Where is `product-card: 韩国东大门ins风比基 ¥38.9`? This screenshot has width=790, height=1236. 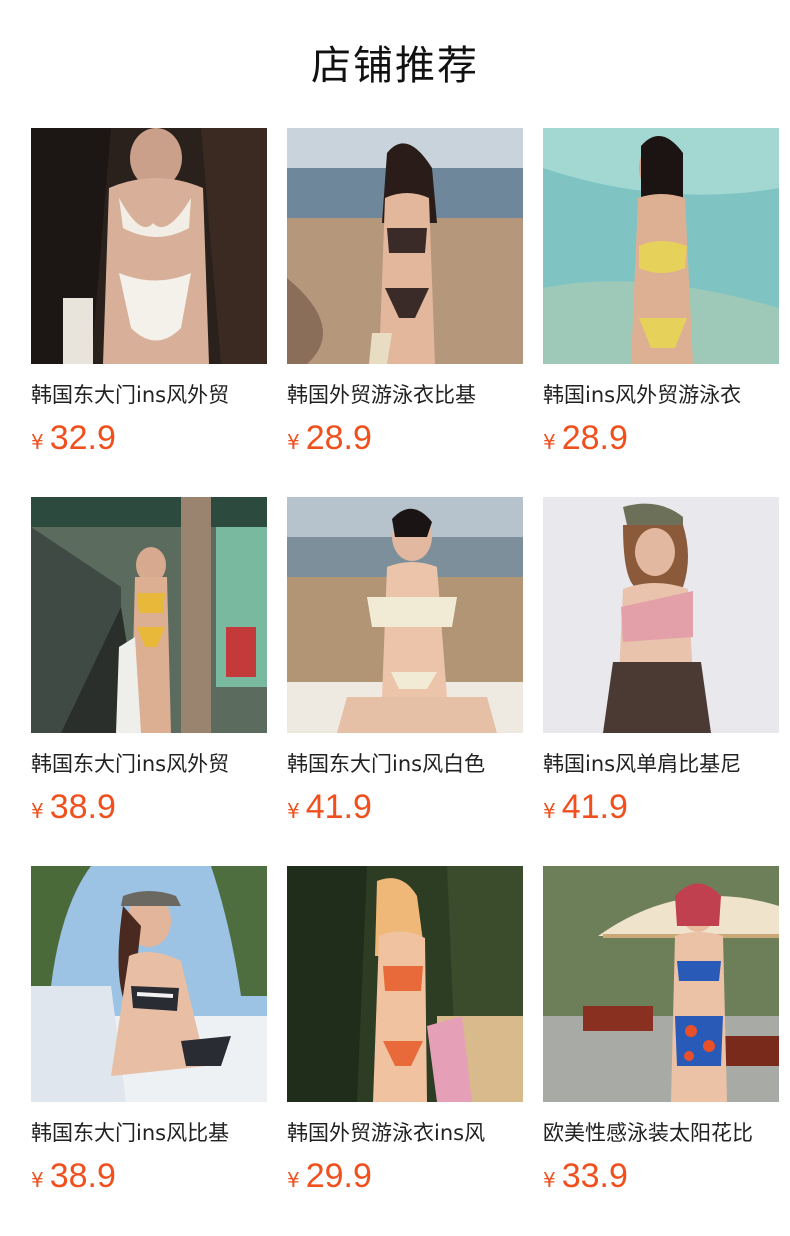 product-card: 韩国东大门ins风比基 ¥38.9 is located at coordinates (149, 1036).